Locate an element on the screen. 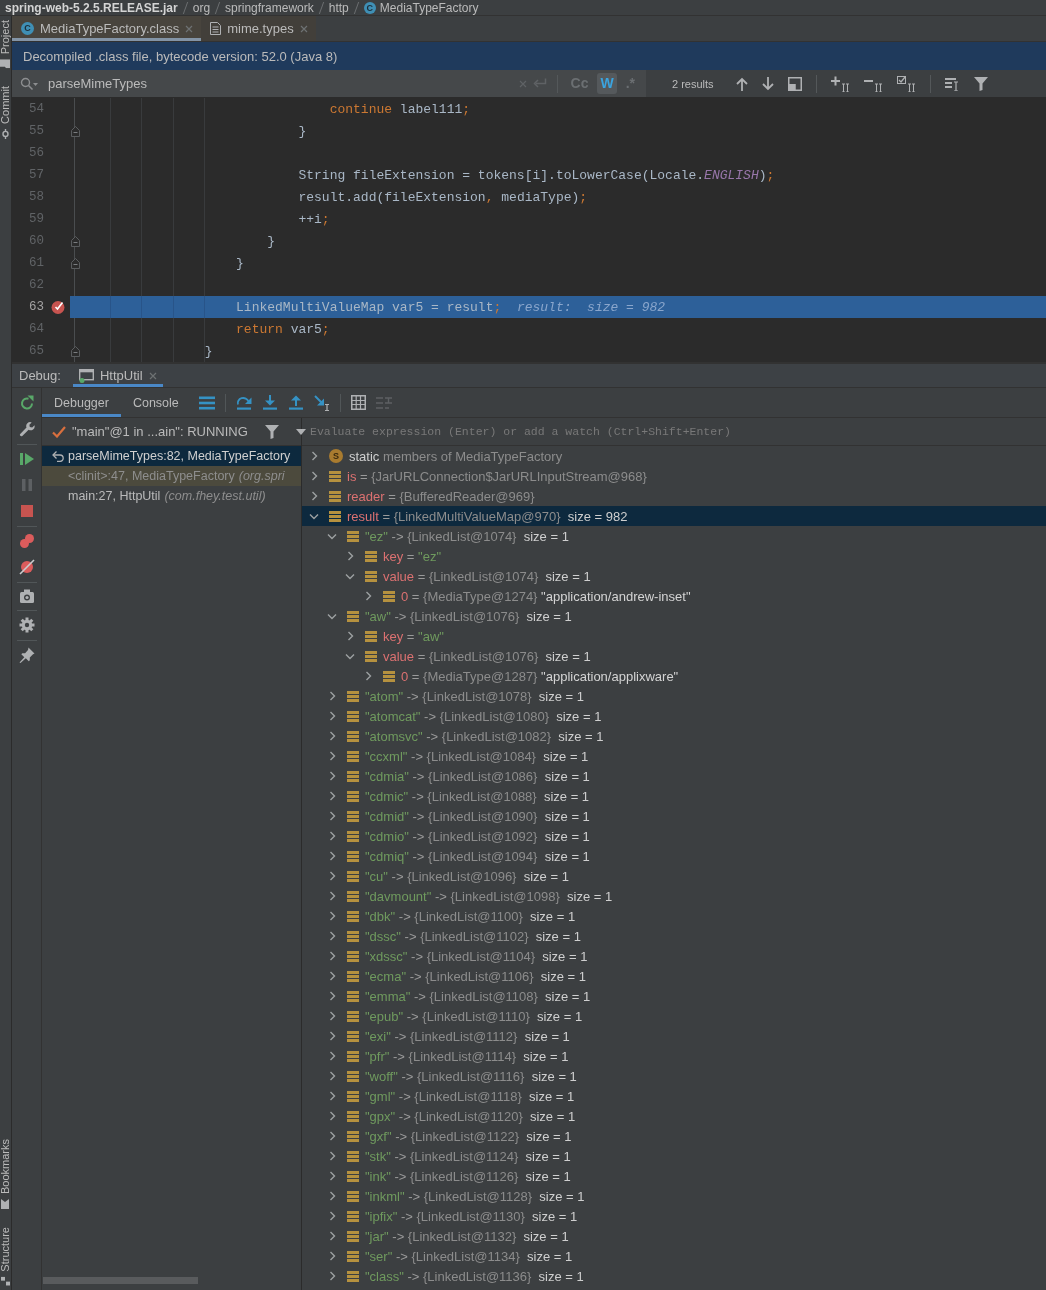 Image resolution: width=1046 pixels, height=1290 pixels. thread-selector: "main"@1 in ...ain": RUNNING is located at coordinates (150, 431).